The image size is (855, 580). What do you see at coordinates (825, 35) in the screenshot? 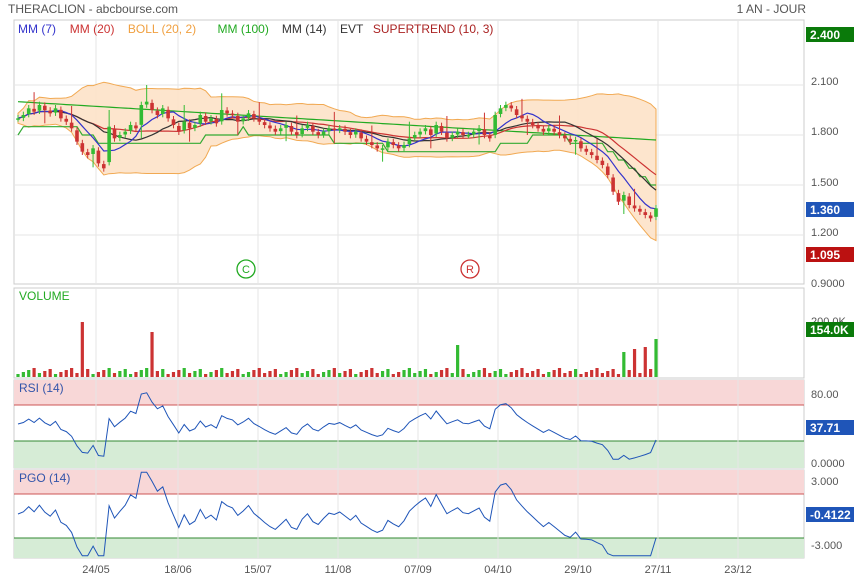
I see `max-badge-text: 2.400` at bounding box center [825, 35].